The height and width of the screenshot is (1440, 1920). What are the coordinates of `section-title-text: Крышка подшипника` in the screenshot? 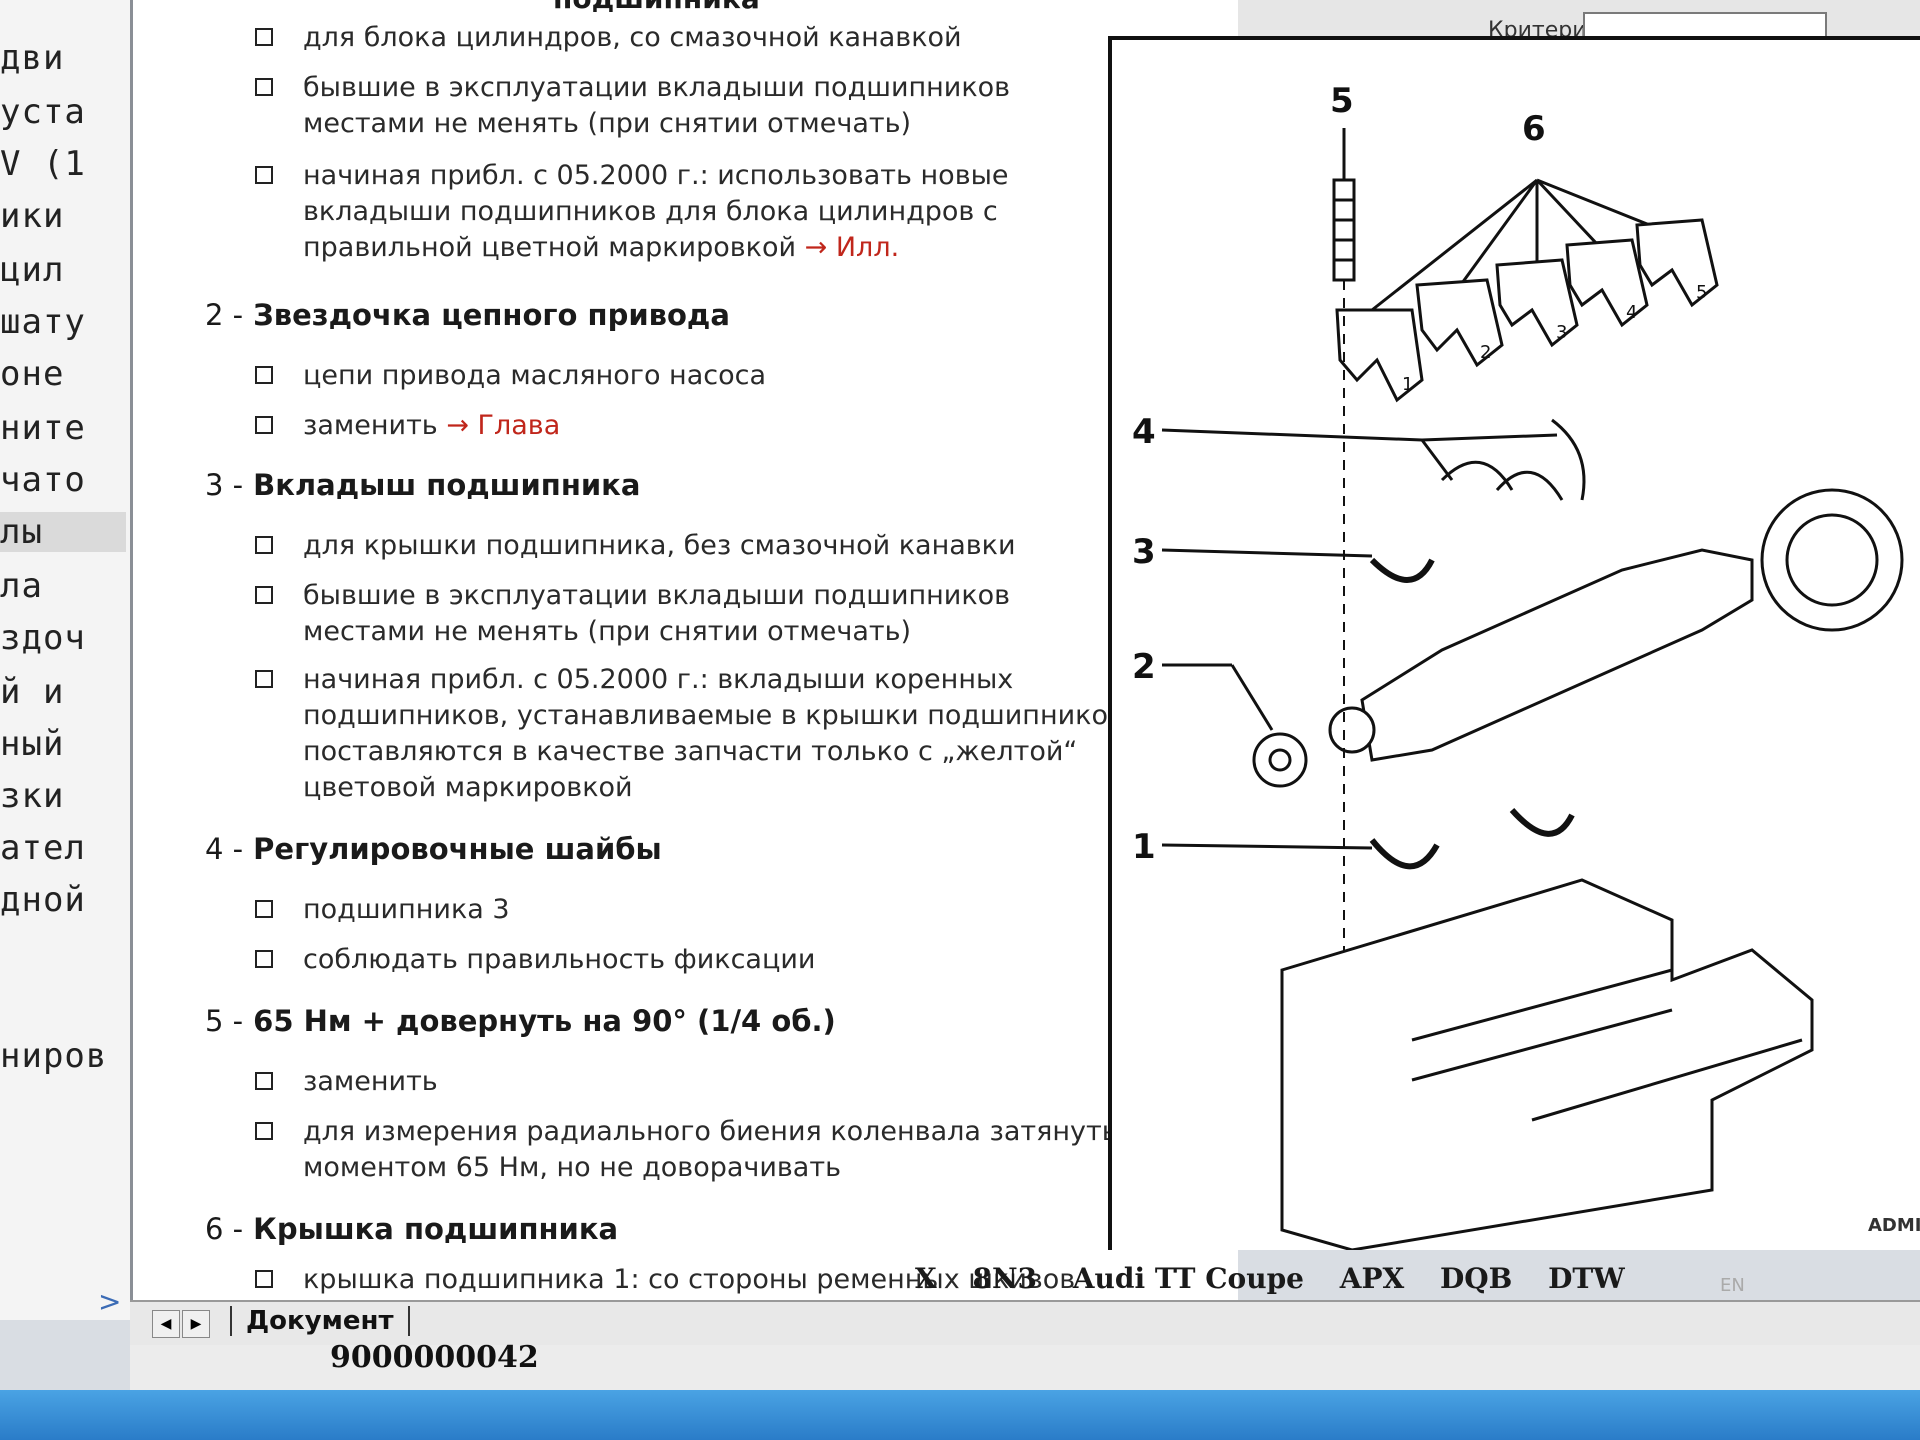 It's located at (436, 1229).